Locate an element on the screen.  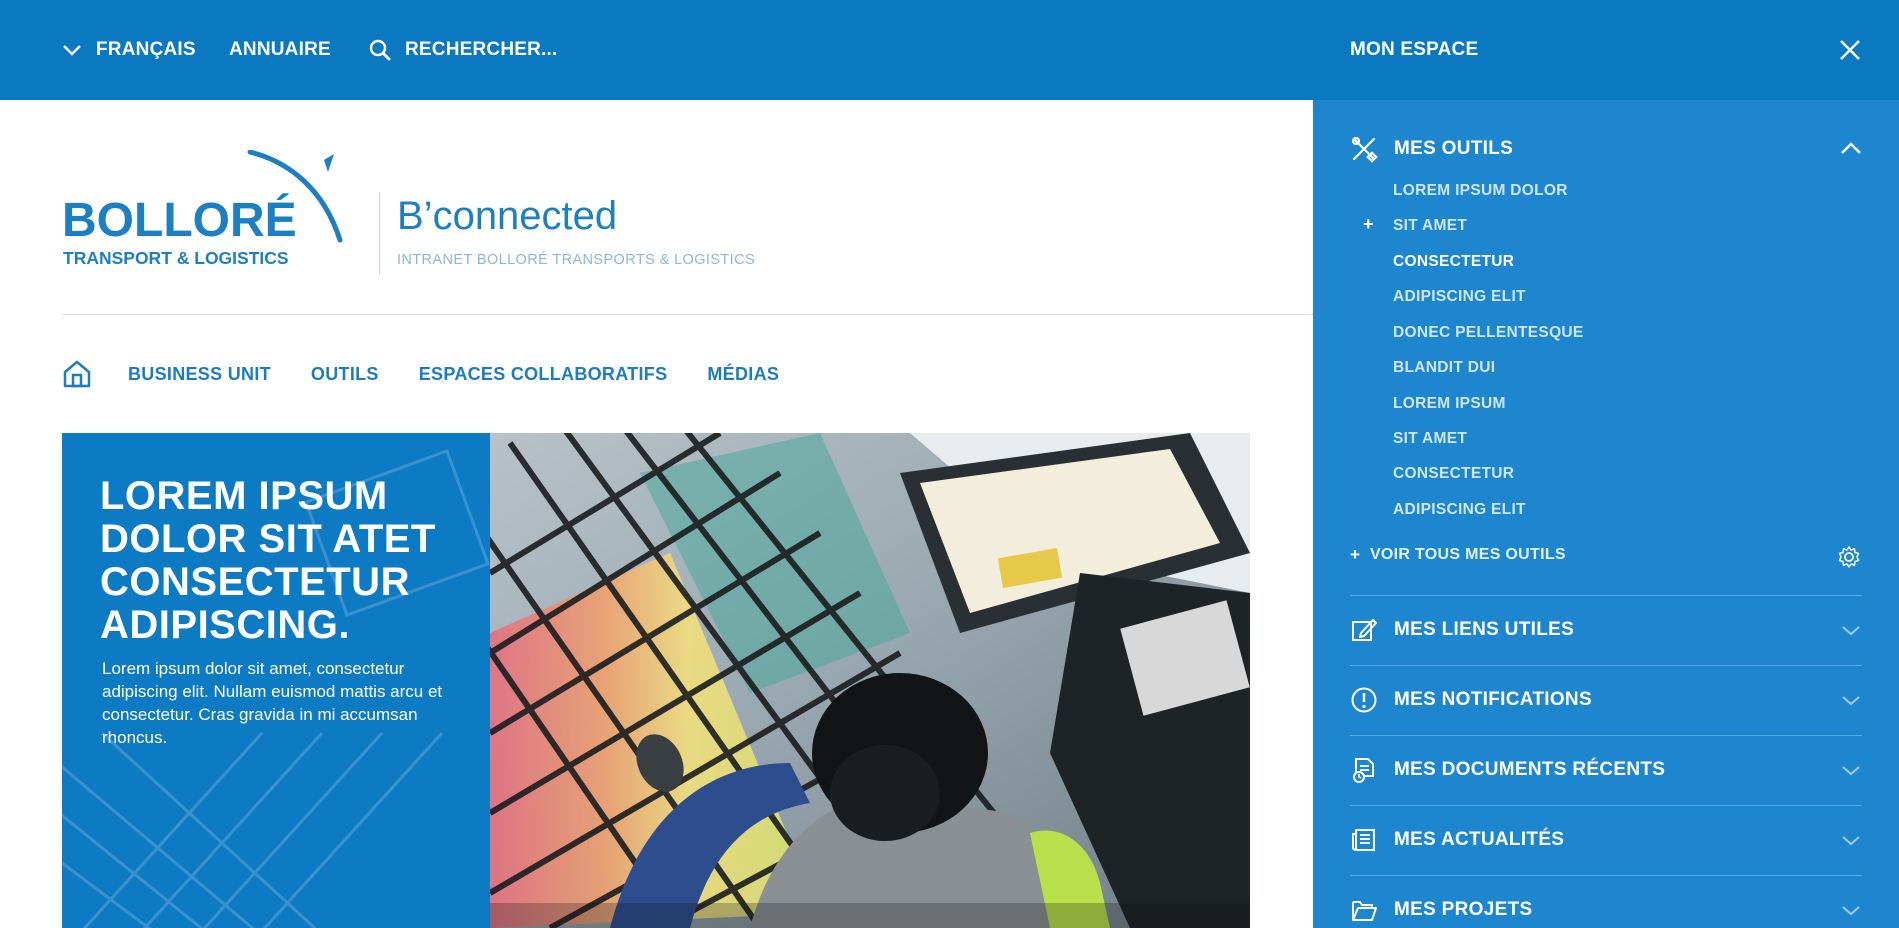
edit-icon is located at coordinates (1364, 630).